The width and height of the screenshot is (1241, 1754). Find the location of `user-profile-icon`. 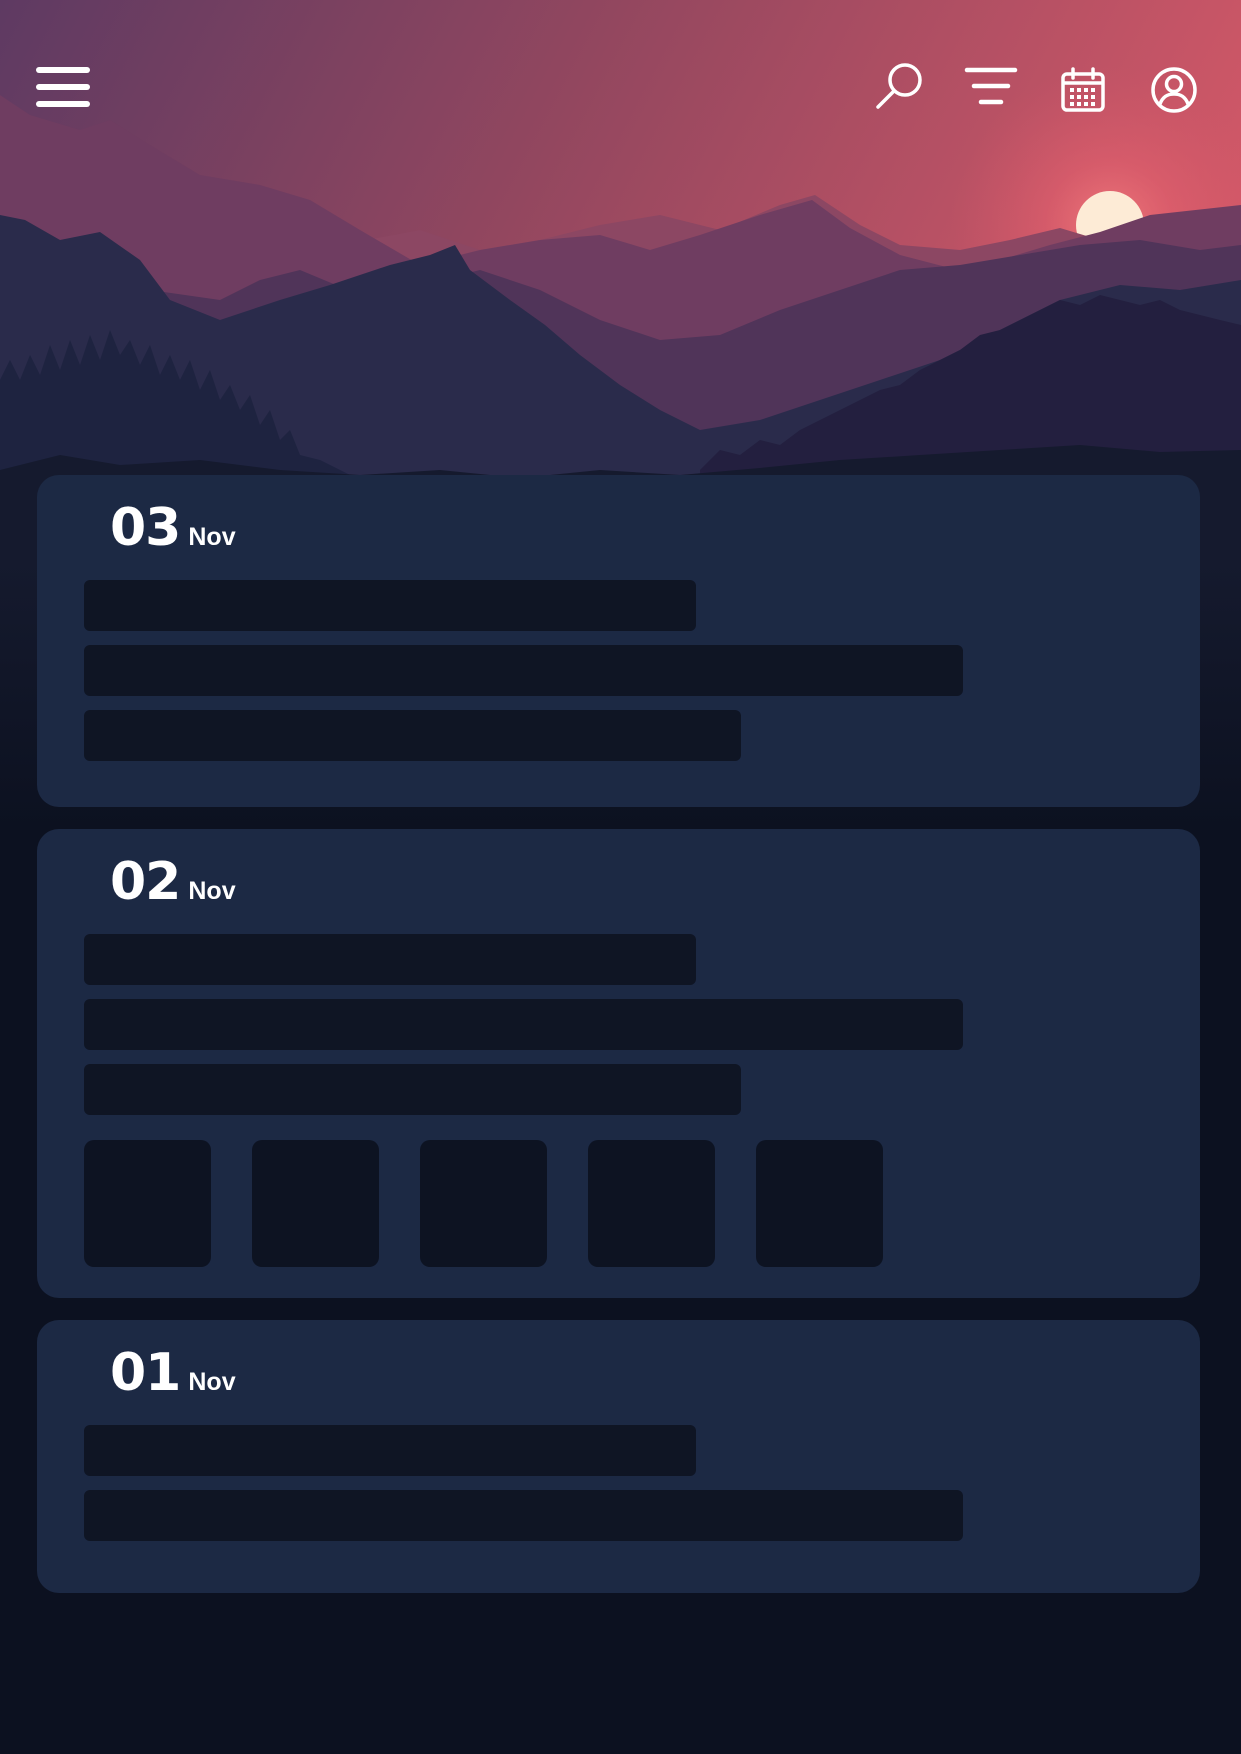

user-profile-icon is located at coordinates (1174, 90).